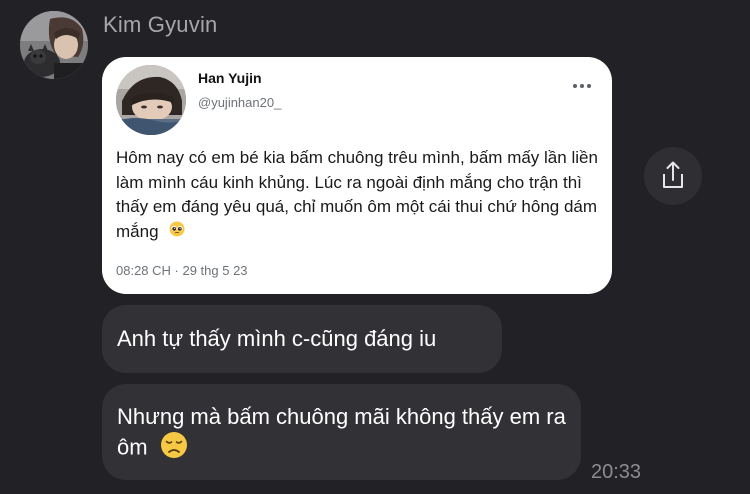  What do you see at coordinates (239, 102) in the screenshot?
I see `tweet-author-handle: @yujinhan20_` at bounding box center [239, 102].